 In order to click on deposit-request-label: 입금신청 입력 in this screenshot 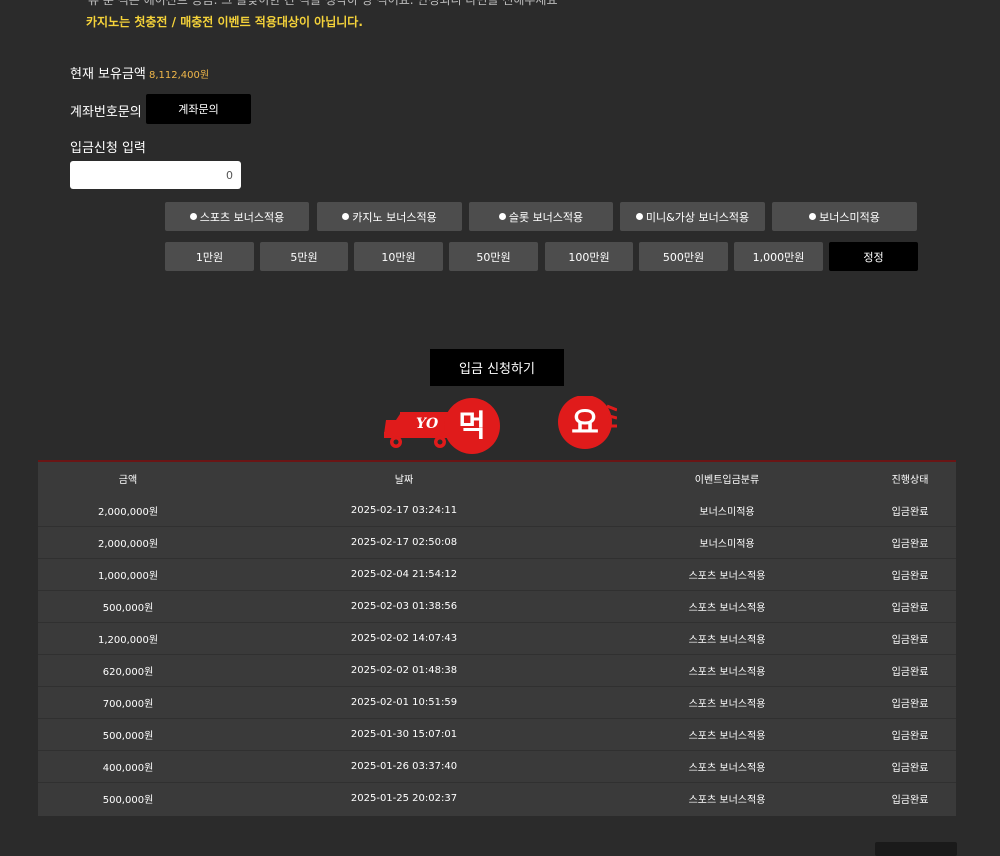, I will do `click(108, 148)`.